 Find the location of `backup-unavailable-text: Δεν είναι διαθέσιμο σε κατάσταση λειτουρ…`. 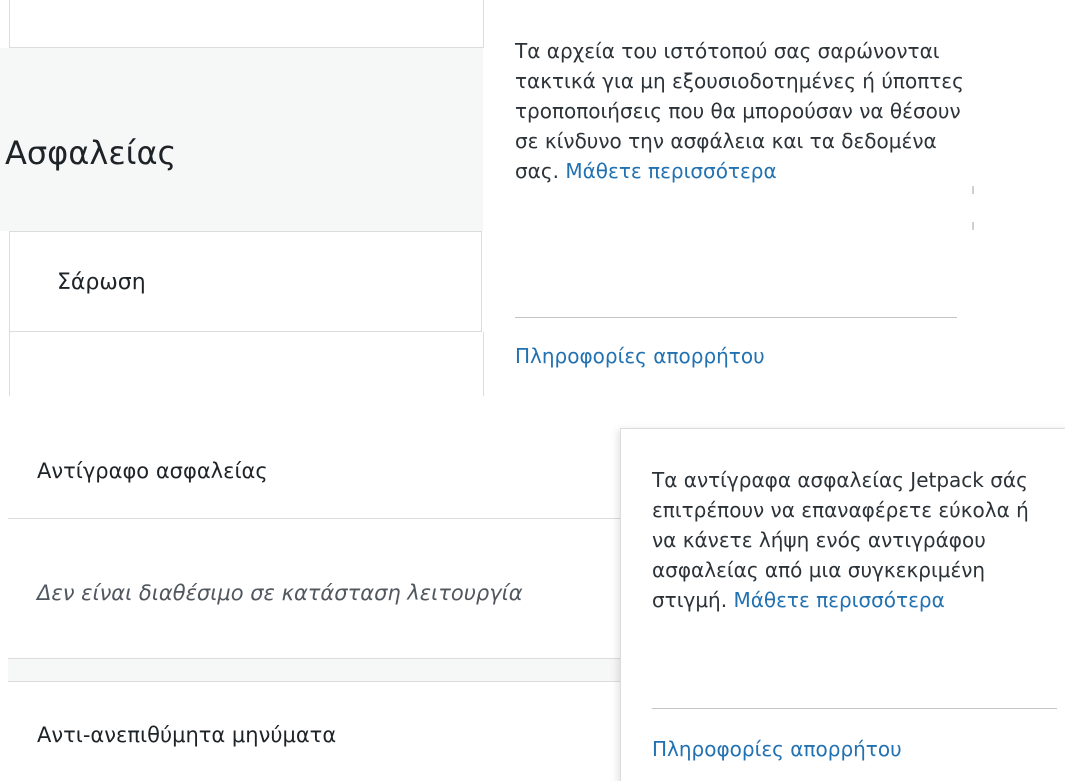

backup-unavailable-text: Δεν είναι διαθέσιμο σε κατάσταση λειτουρ… is located at coordinates (280, 593).